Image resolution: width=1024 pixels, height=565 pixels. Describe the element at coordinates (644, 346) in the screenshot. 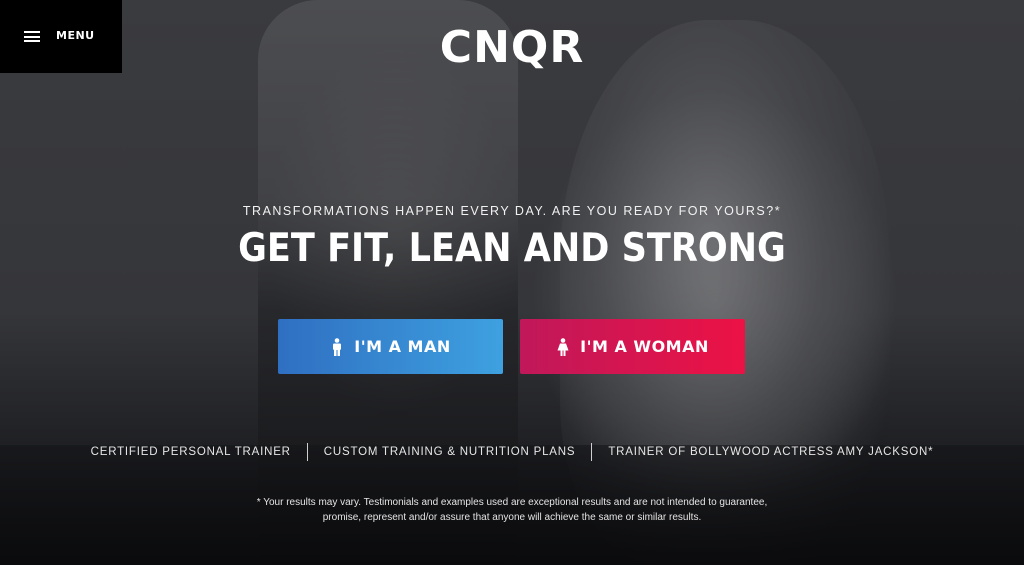

I see `im-a-woman-label: I'M A WOMAN` at that location.